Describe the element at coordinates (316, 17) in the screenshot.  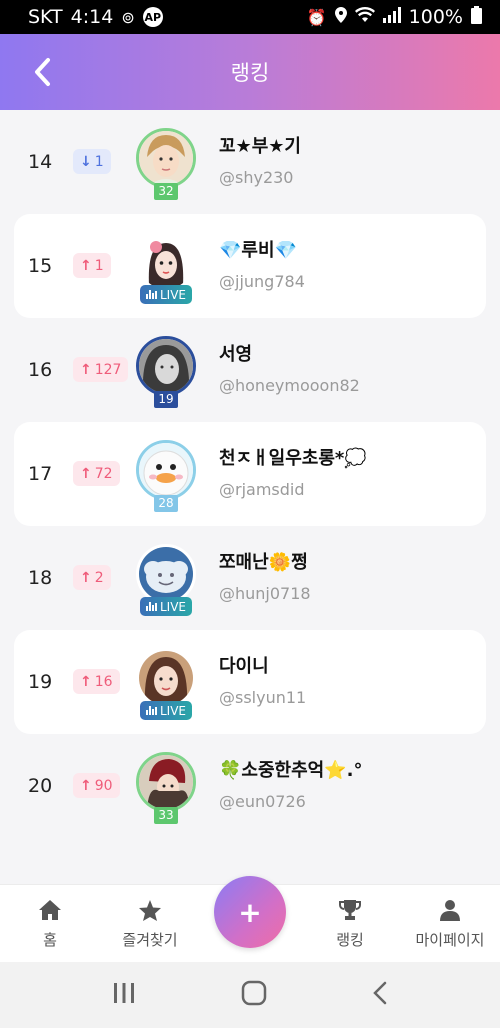
I see `alarm-icon: ⏰` at that location.